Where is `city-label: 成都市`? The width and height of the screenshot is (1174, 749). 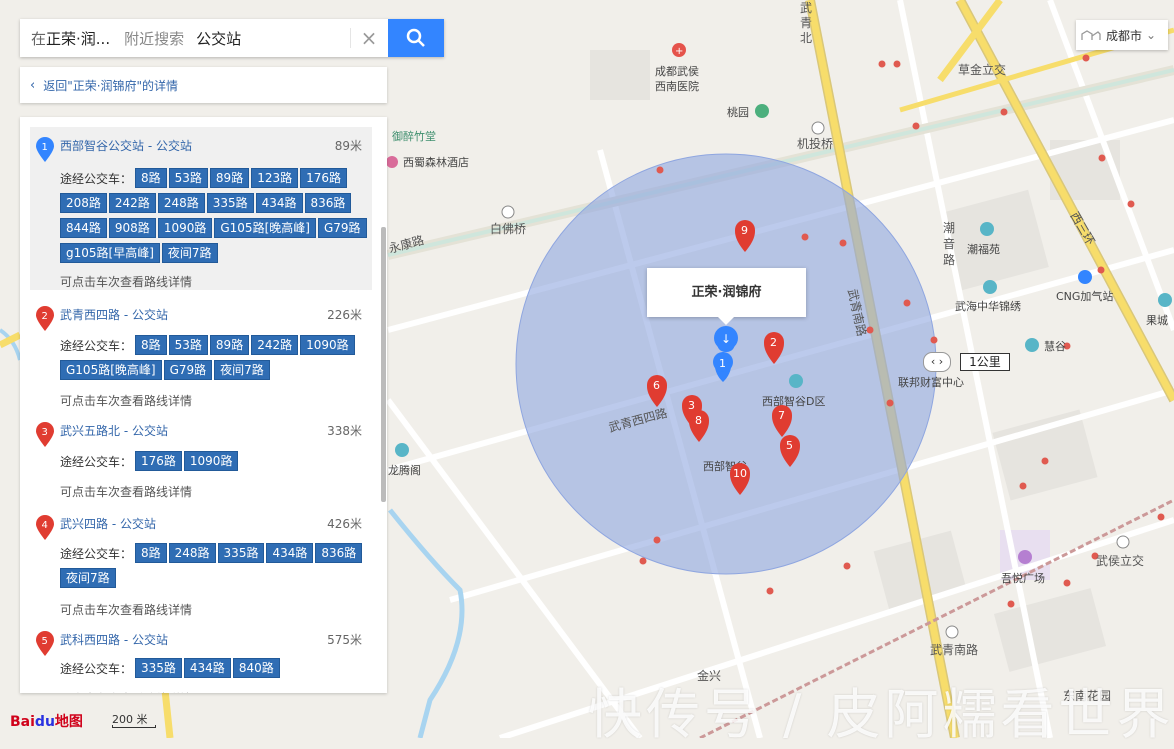 city-label: 成都市 is located at coordinates (1124, 35).